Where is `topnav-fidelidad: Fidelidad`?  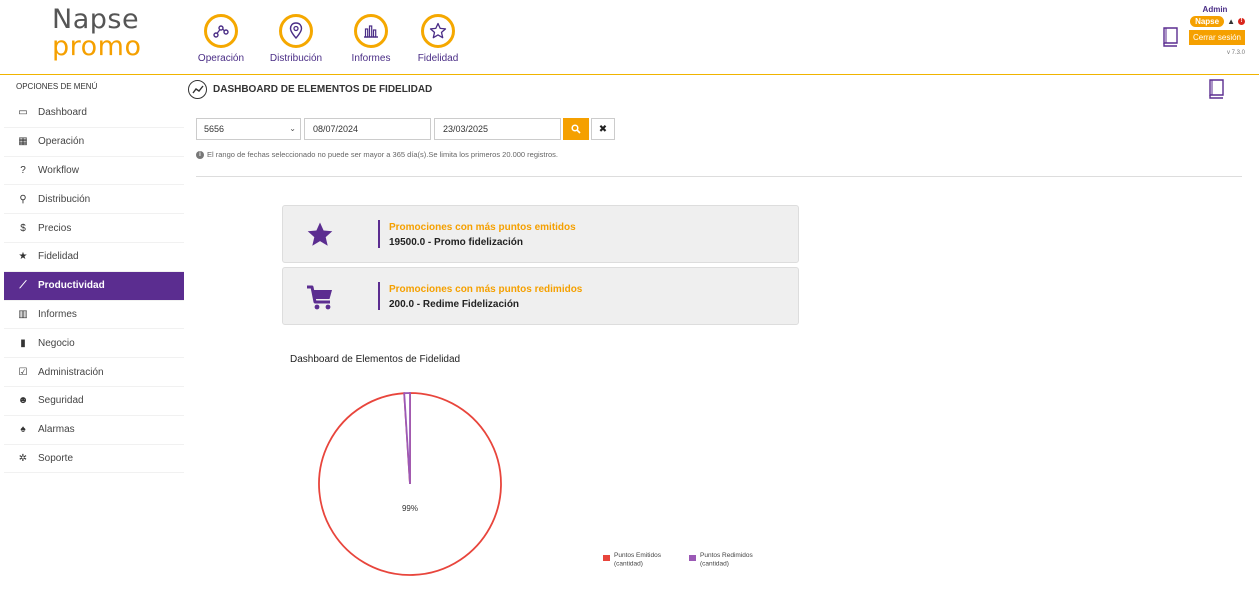
topnav-fidelidad: Fidelidad is located at coordinates (438, 39).